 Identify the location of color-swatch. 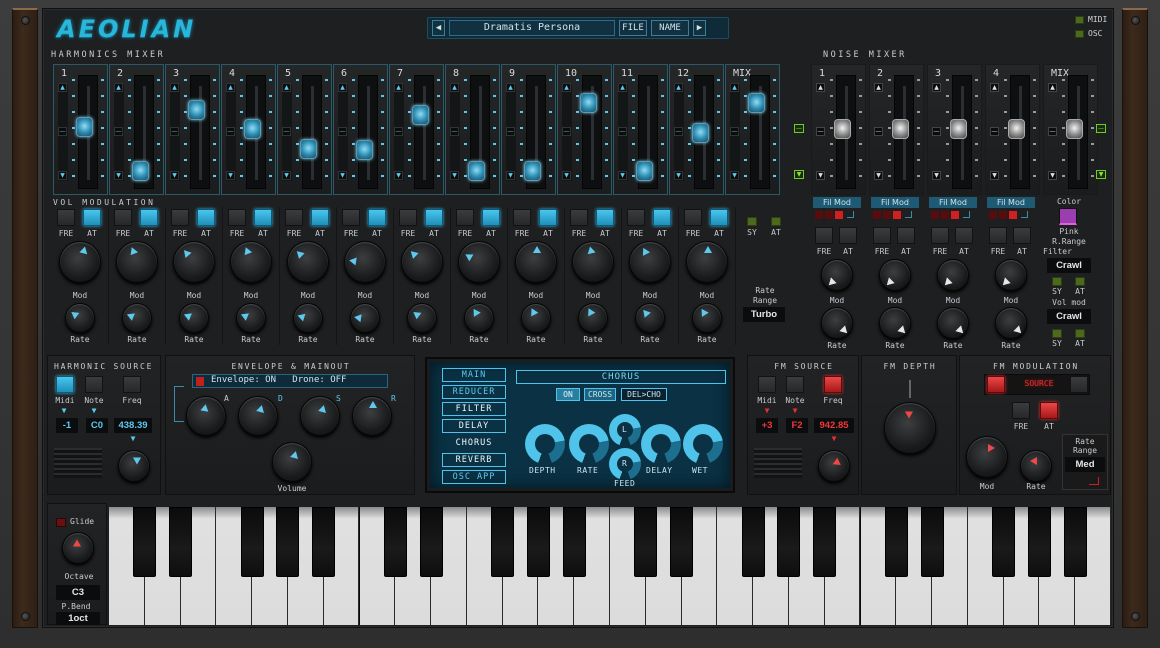
(1068, 216).